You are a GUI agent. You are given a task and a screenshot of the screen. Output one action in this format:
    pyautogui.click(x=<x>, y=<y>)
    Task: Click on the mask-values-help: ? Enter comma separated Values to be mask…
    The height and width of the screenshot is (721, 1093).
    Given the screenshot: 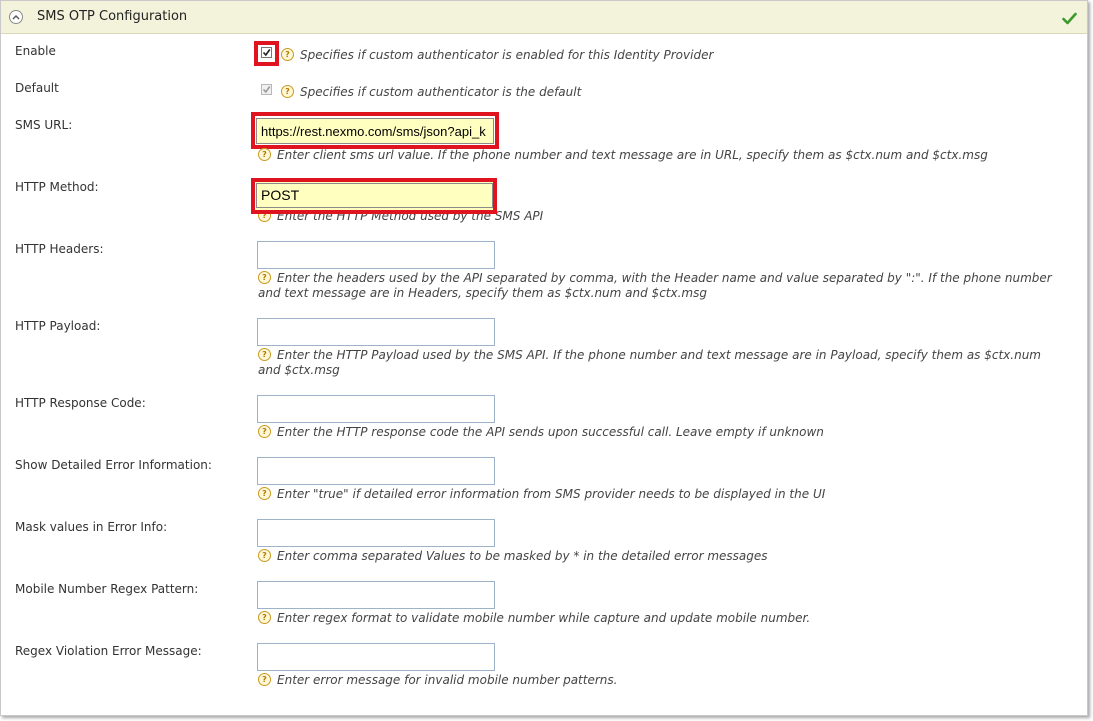 What is the action you would take?
    pyautogui.click(x=513, y=556)
    